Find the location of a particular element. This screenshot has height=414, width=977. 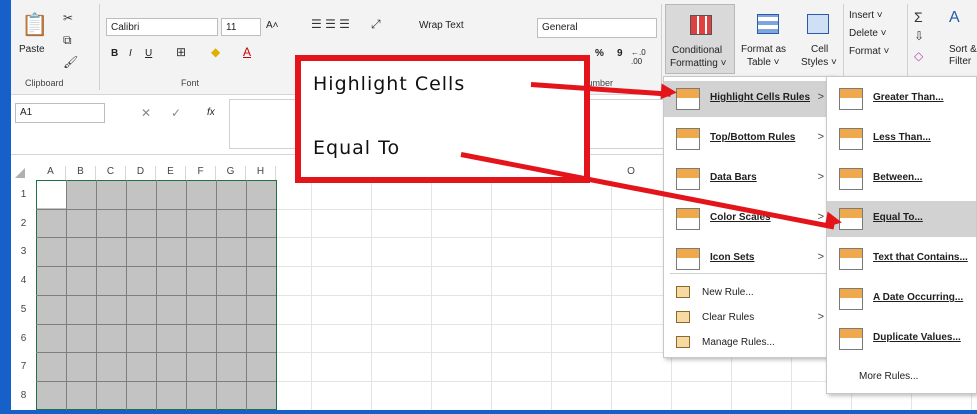

column-header-c: C is located at coordinates (111, 173).